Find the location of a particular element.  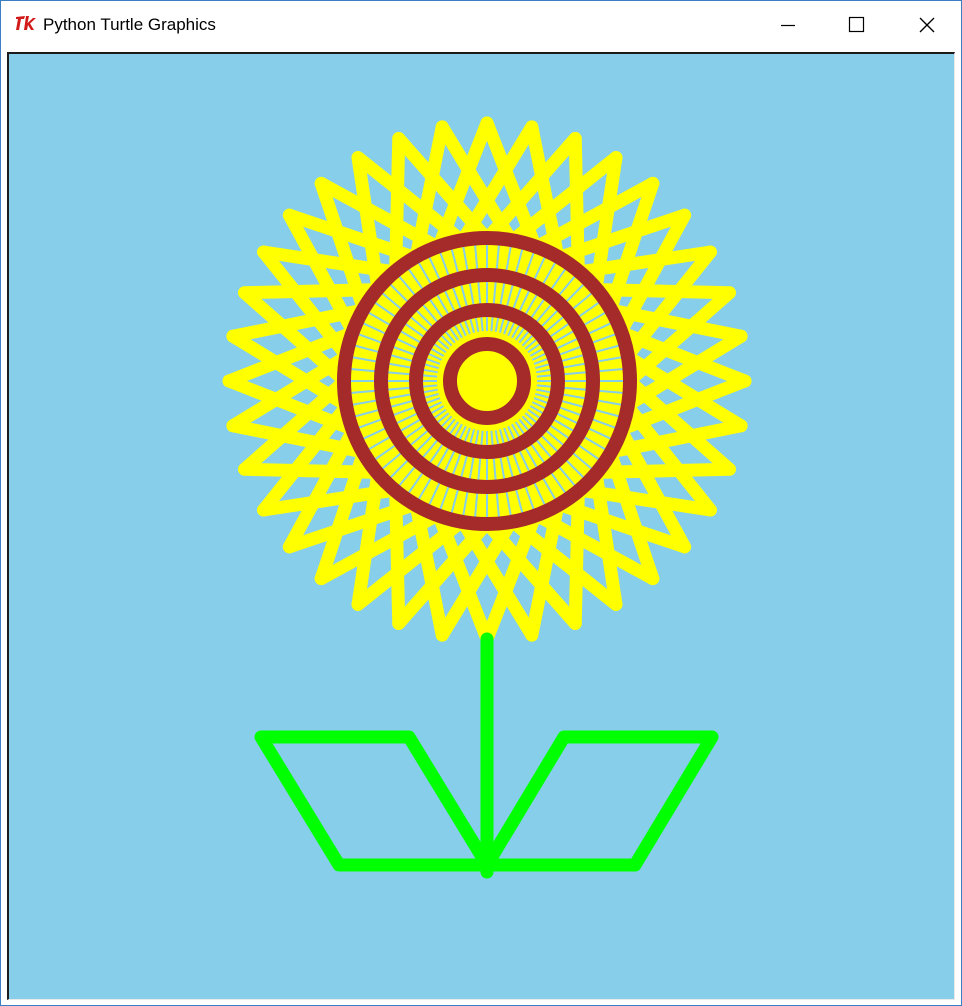

minimize-icon is located at coordinates (788, 25).